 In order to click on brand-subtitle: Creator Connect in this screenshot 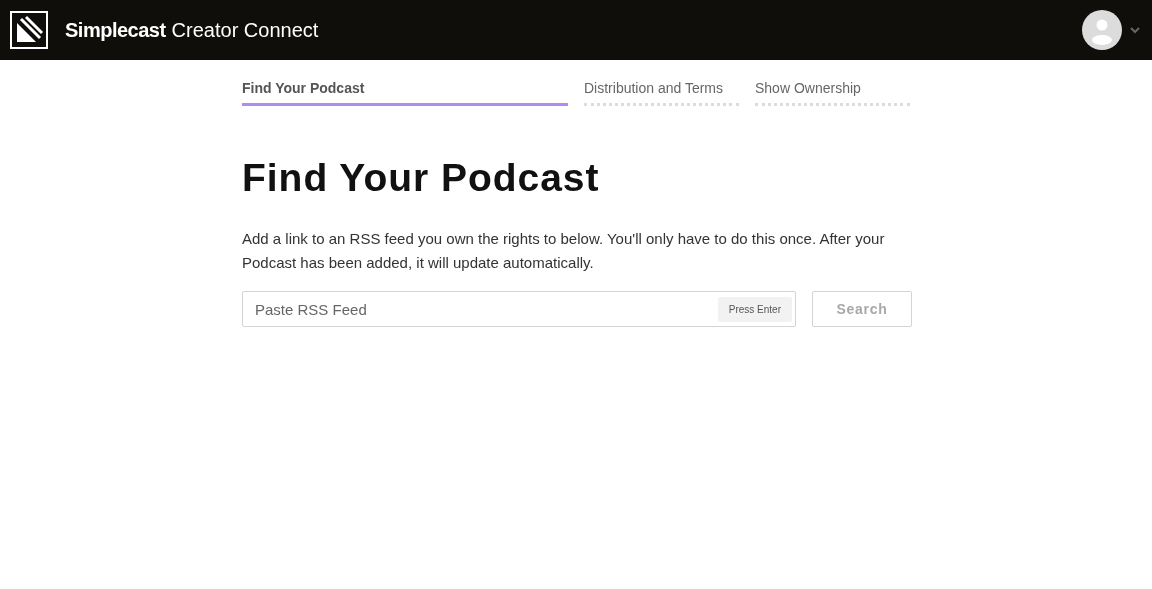, I will do `click(245, 30)`.